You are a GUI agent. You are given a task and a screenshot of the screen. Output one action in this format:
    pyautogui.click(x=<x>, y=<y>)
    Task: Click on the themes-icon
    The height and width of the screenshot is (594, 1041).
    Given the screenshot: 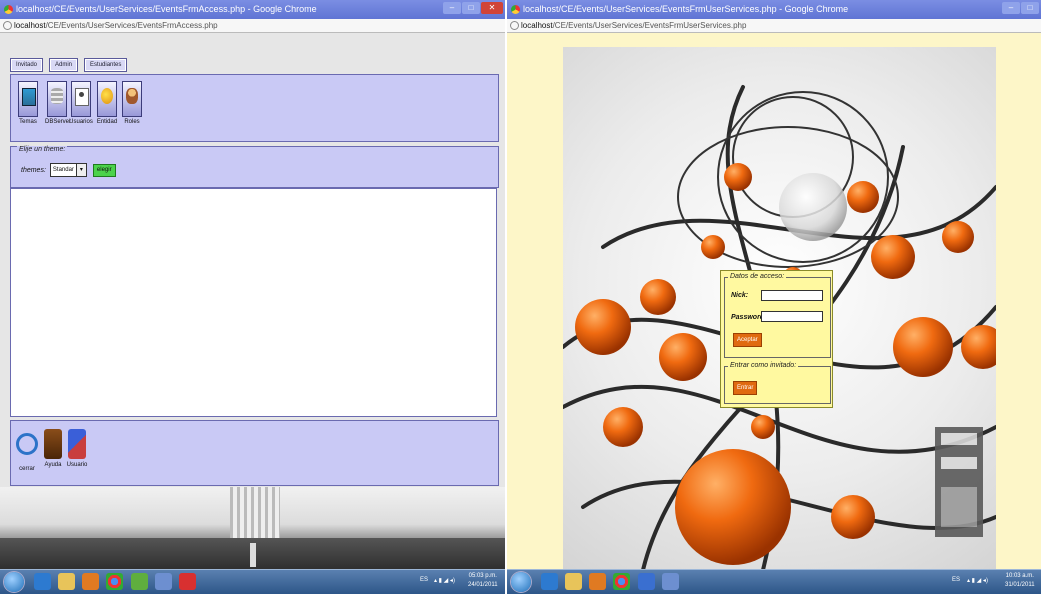 What is the action you would take?
    pyautogui.click(x=29, y=97)
    